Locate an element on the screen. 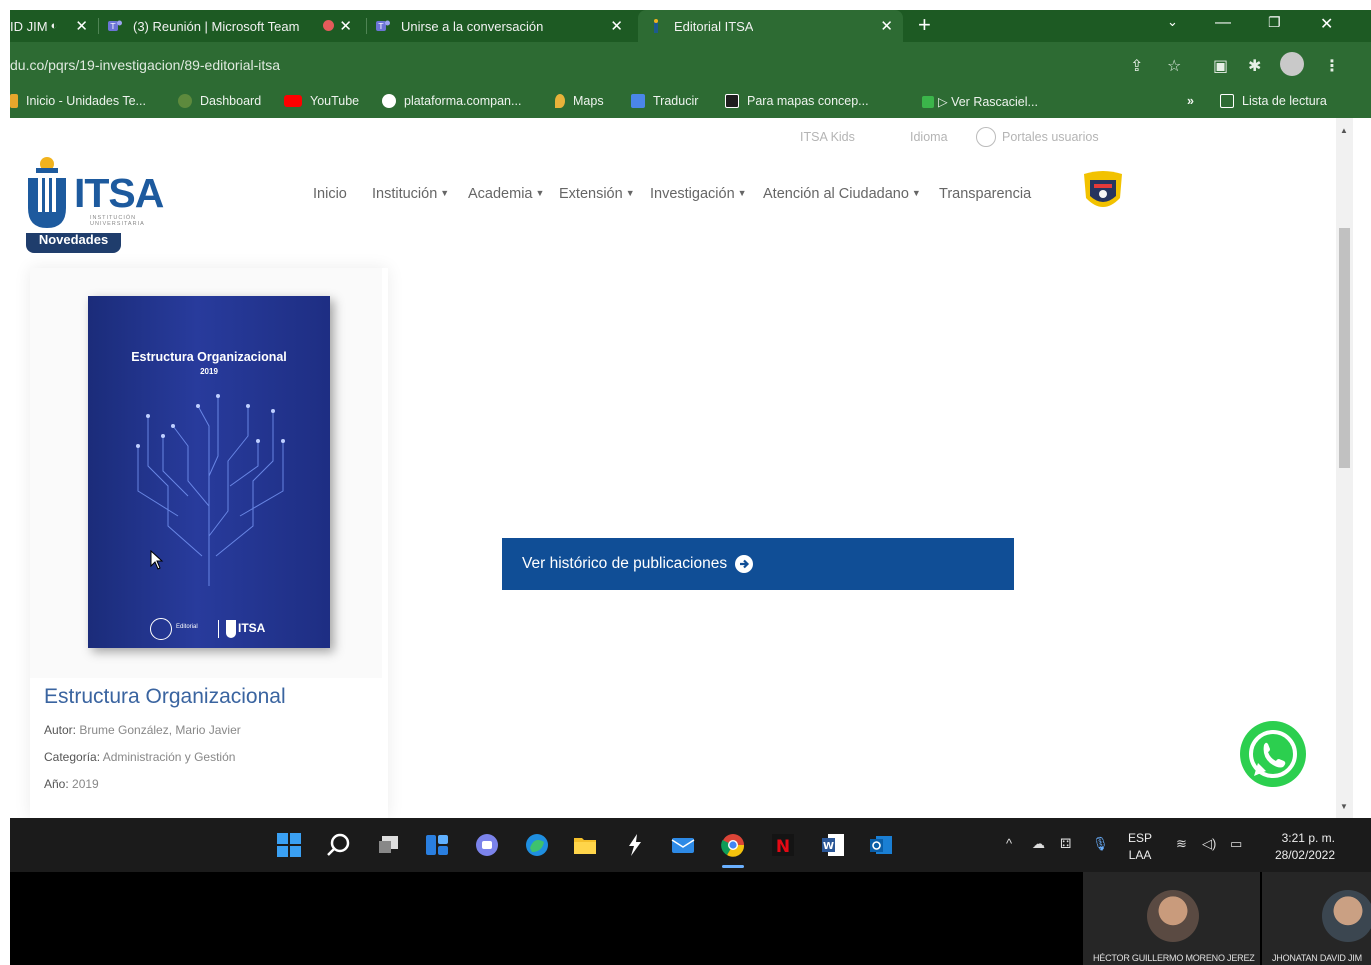 The image size is (1371, 965). wifi-icon: ≋ is located at coordinates (1181, 844).